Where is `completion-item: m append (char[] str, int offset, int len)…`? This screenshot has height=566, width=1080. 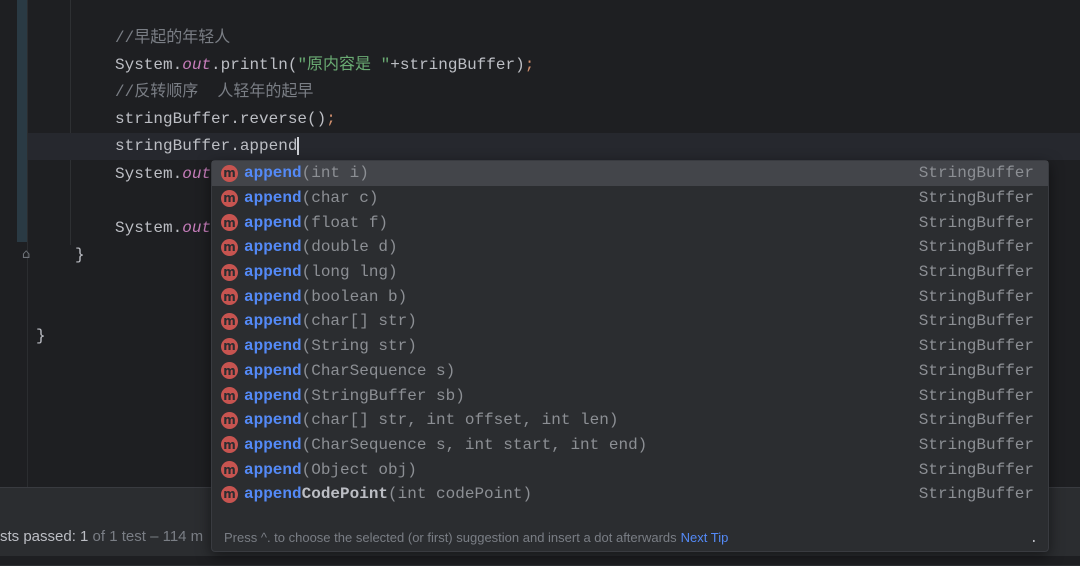 completion-item: m append (char[] str, int offset, int len)… is located at coordinates (630, 420).